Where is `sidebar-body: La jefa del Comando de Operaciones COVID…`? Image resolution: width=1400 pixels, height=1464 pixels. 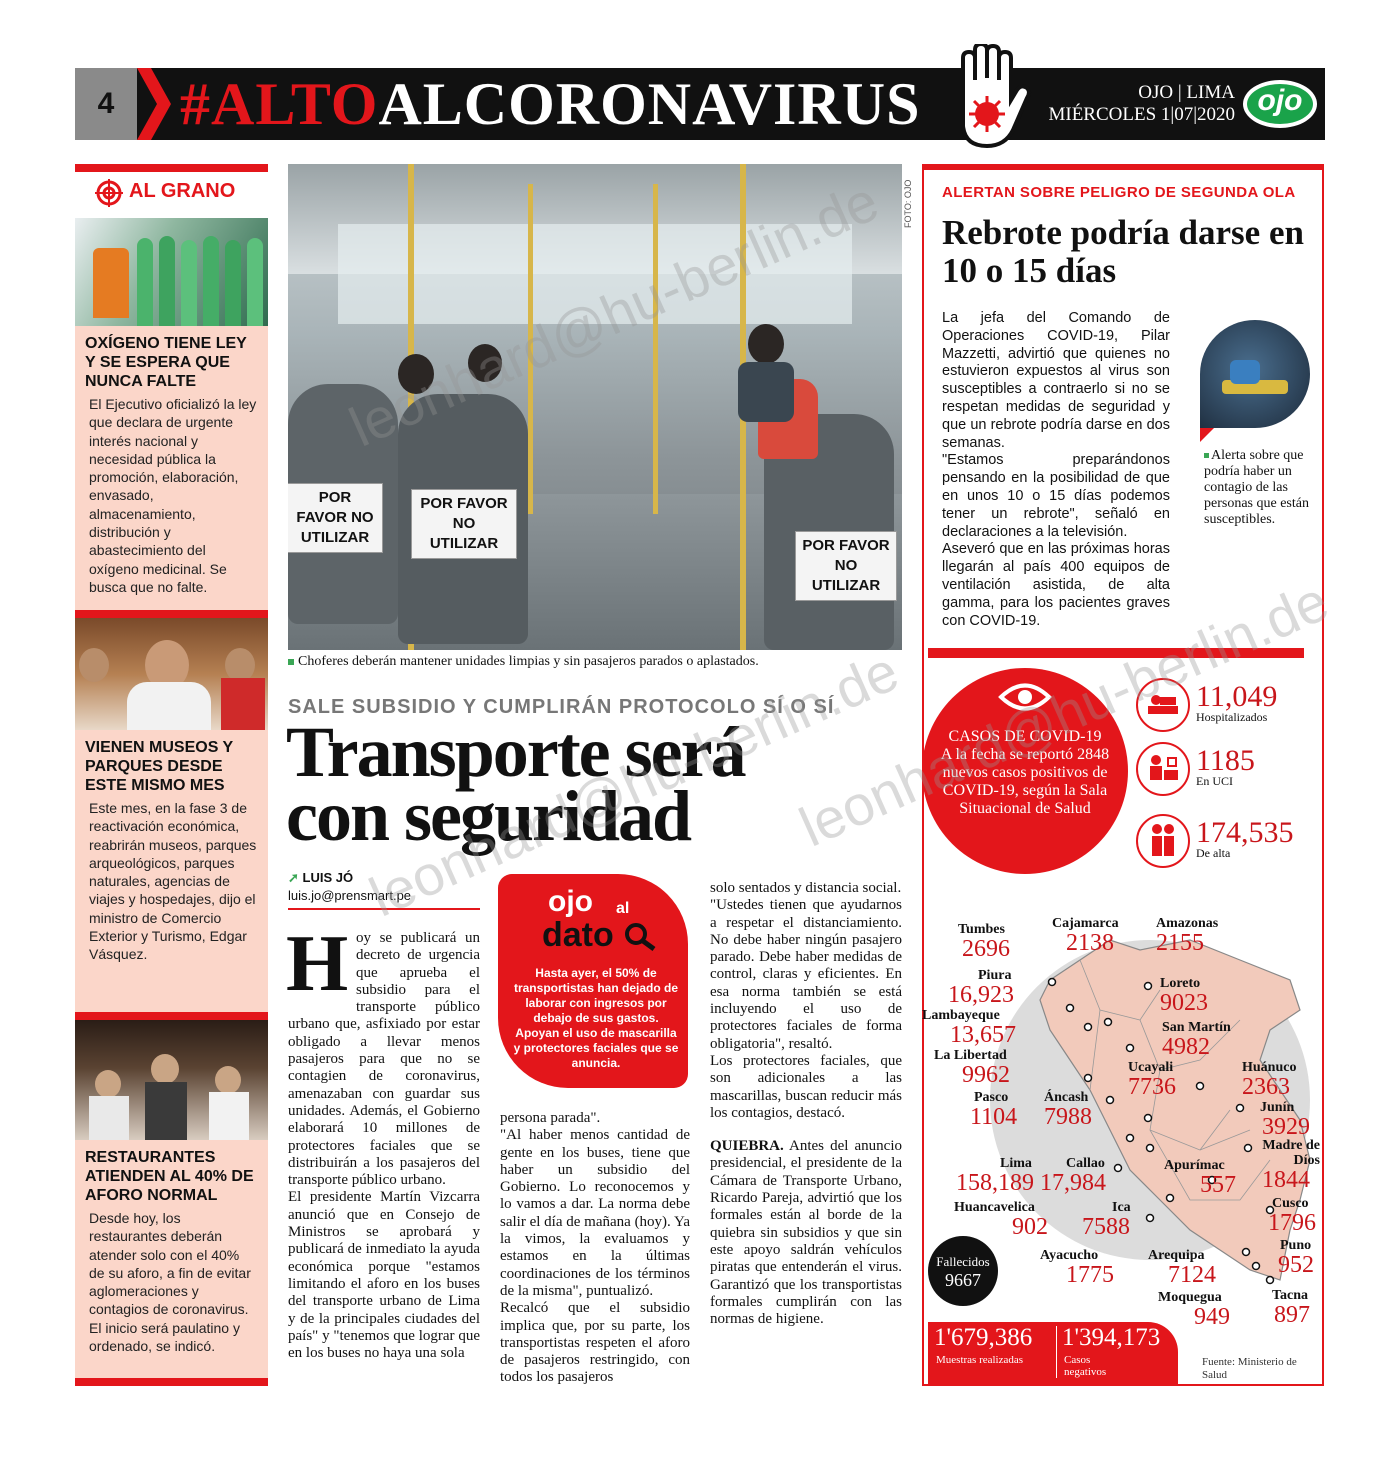 sidebar-body: La jefa del Comando de Operaciones COVID… is located at coordinates (1056, 469).